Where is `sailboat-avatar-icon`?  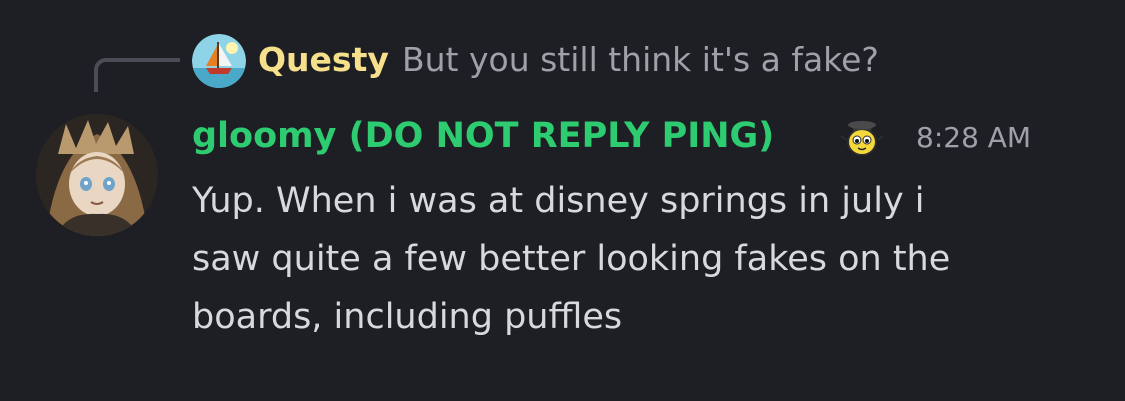 sailboat-avatar-icon is located at coordinates (219, 61).